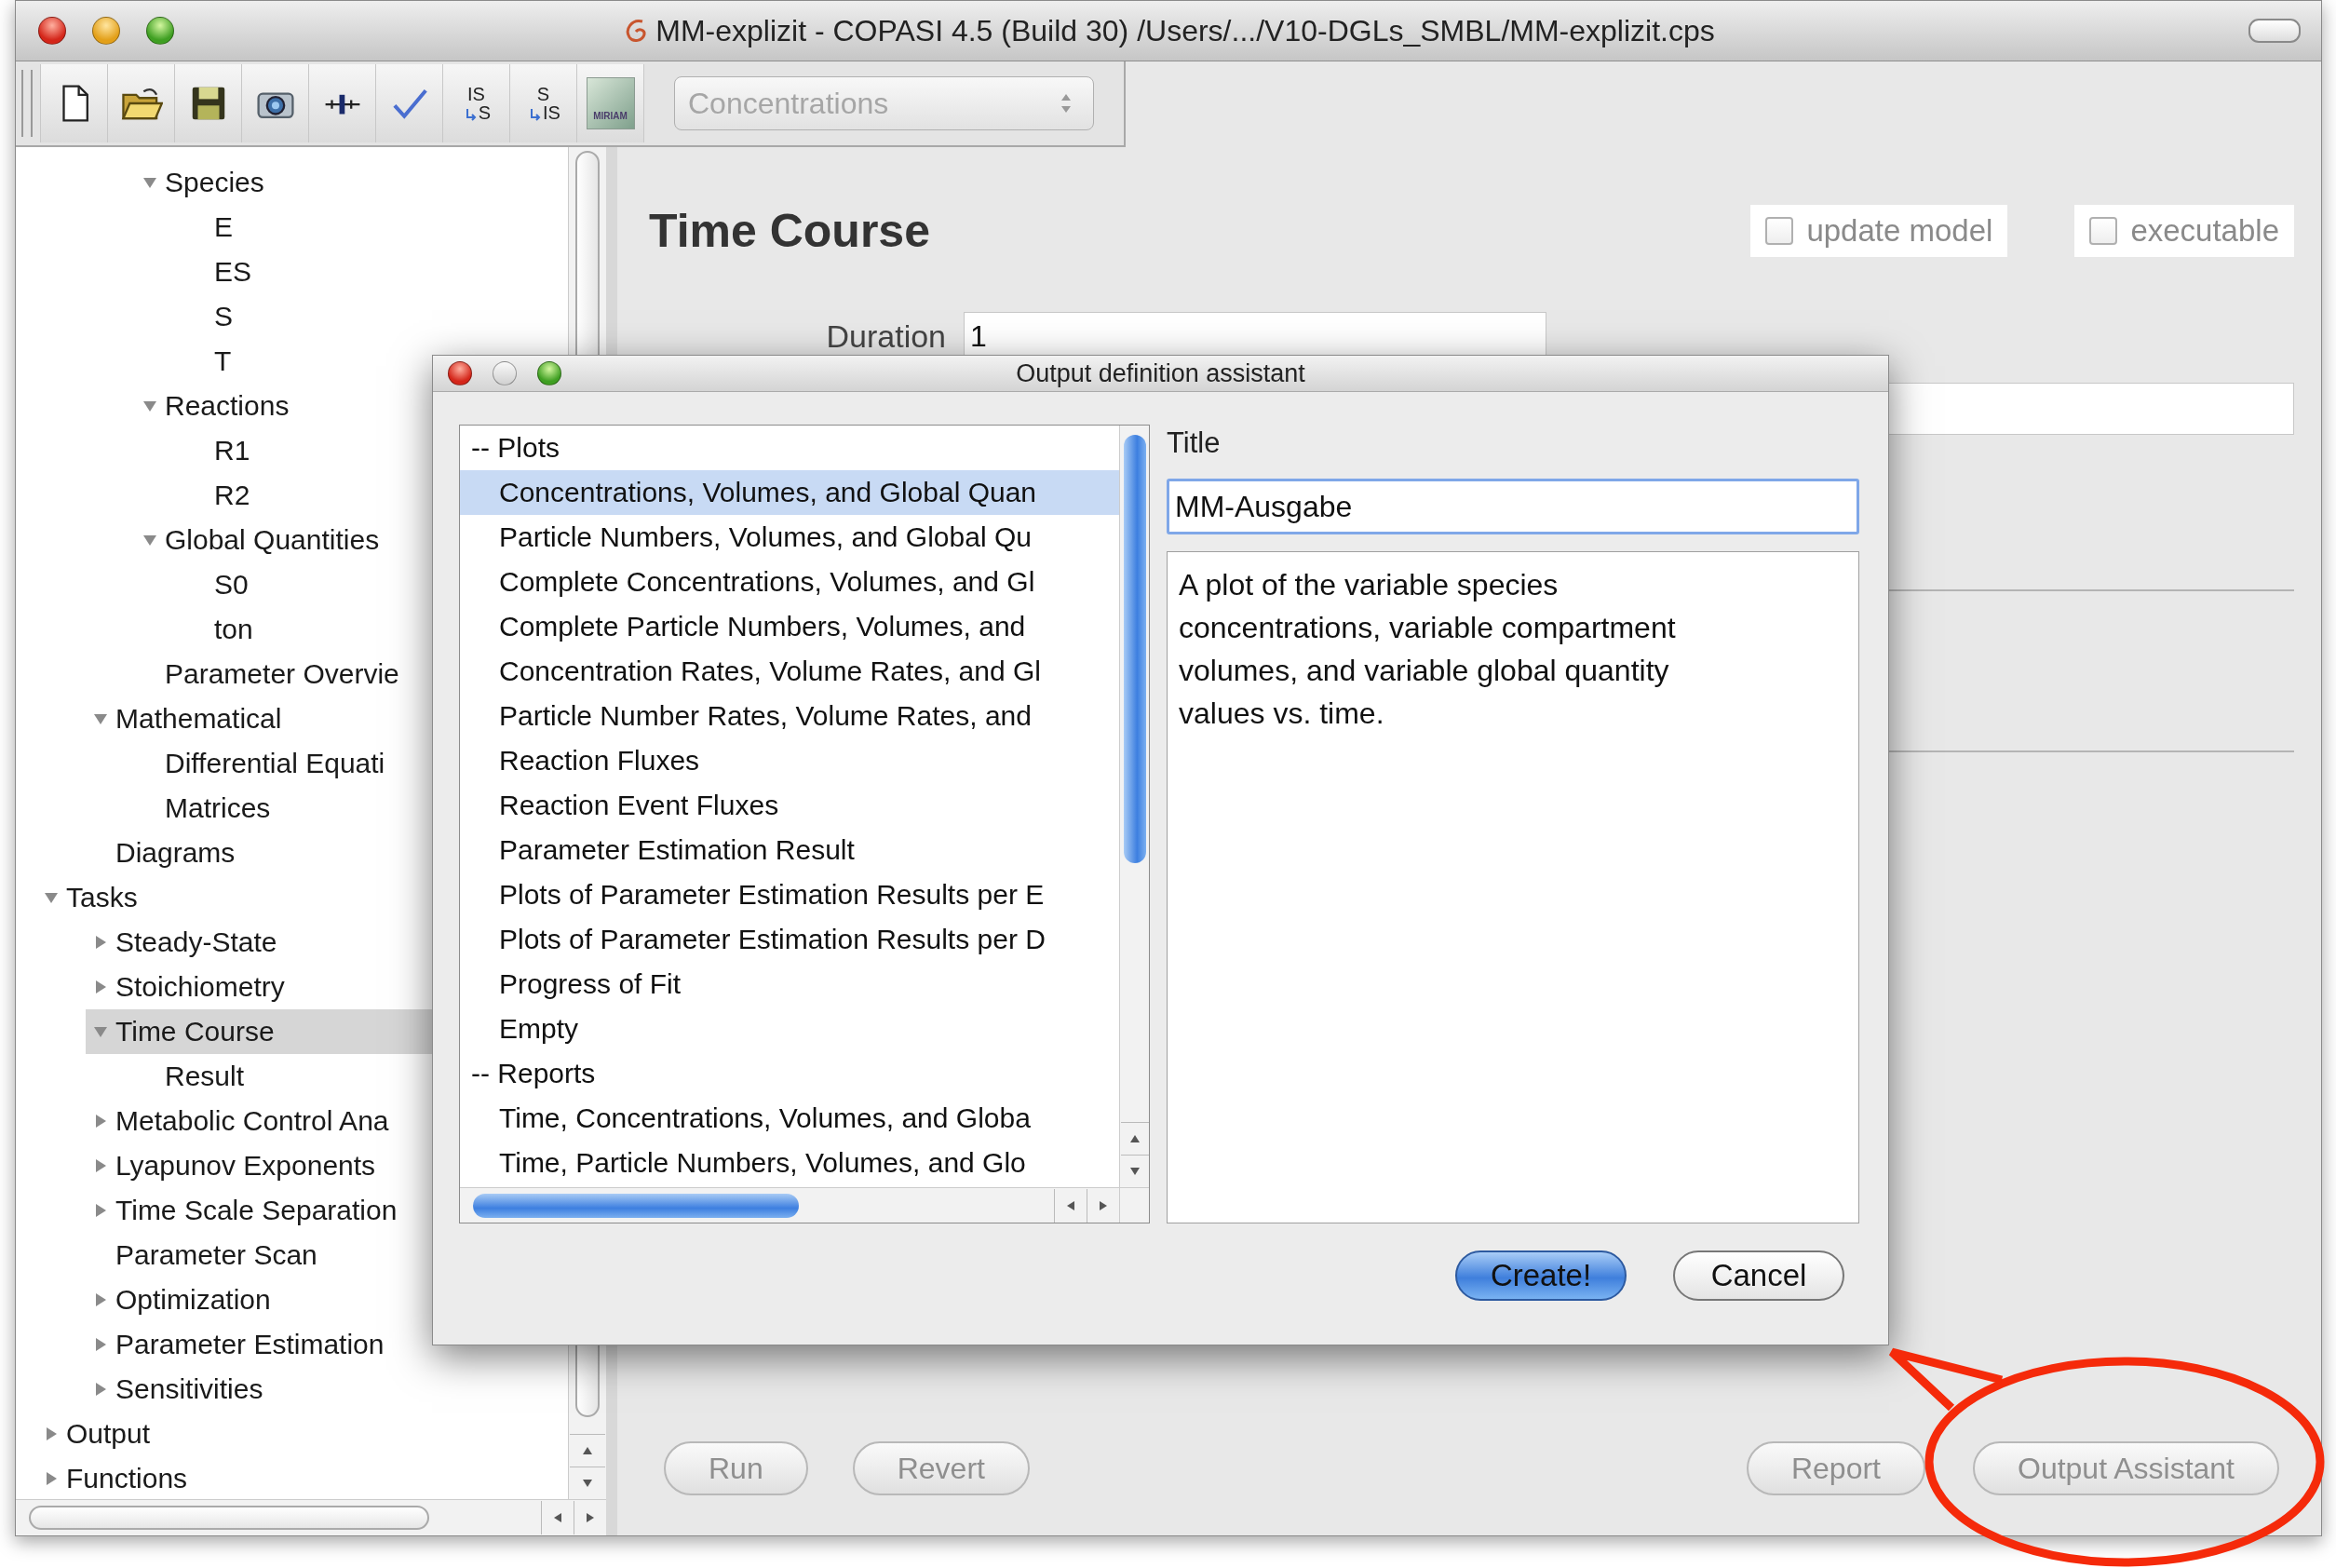 This screenshot has height=1568, width=2336. I want to click on list-item: Parameter Estimation Result, so click(789, 850).